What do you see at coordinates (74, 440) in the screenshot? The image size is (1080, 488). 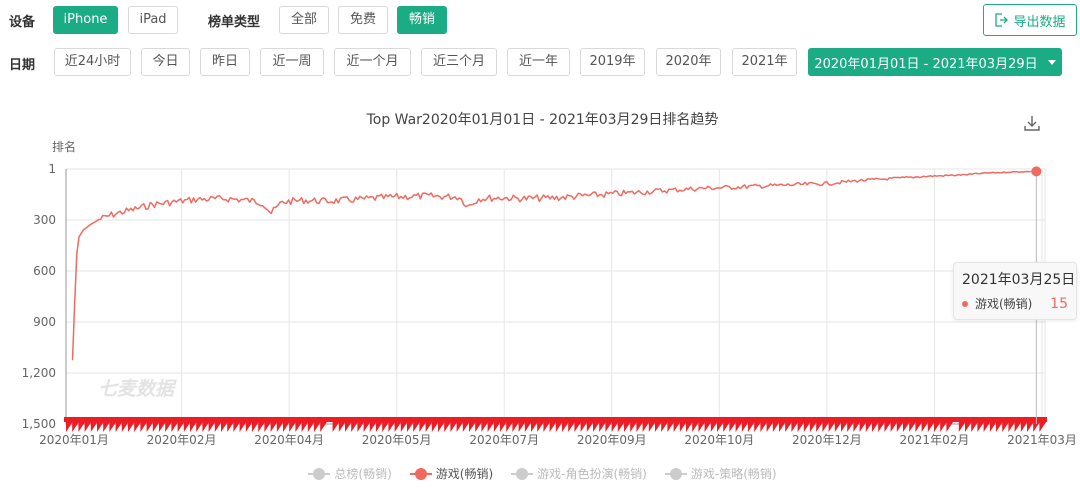 I see `x-tick-label: 2020年01月` at bounding box center [74, 440].